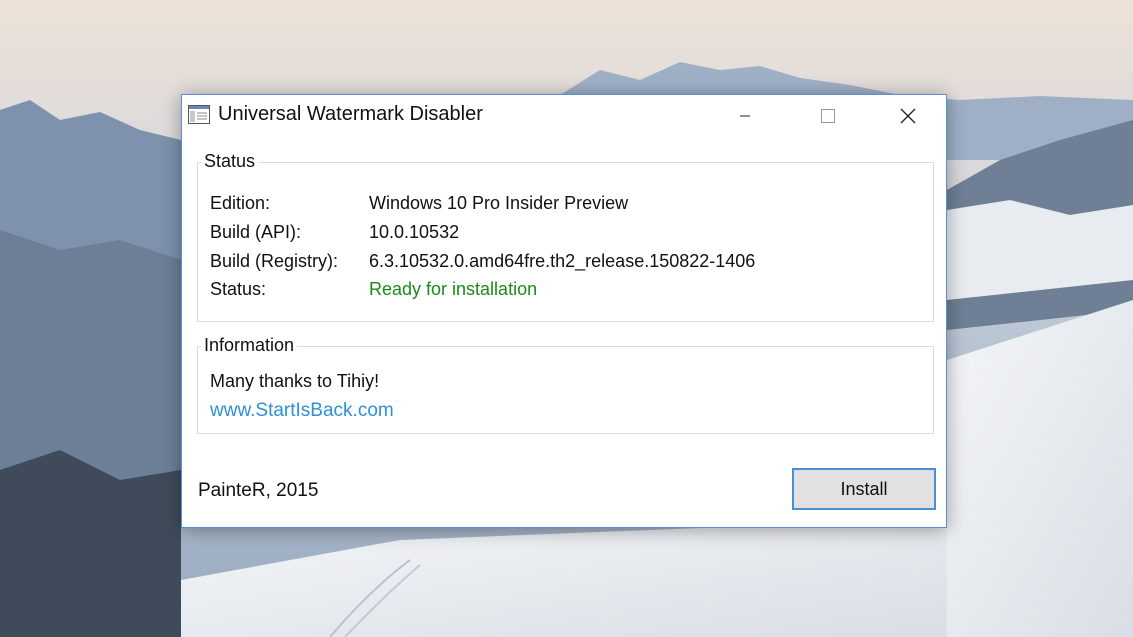 This screenshot has width=1133, height=637. What do you see at coordinates (864, 489) in the screenshot?
I see `install-button: Install` at bounding box center [864, 489].